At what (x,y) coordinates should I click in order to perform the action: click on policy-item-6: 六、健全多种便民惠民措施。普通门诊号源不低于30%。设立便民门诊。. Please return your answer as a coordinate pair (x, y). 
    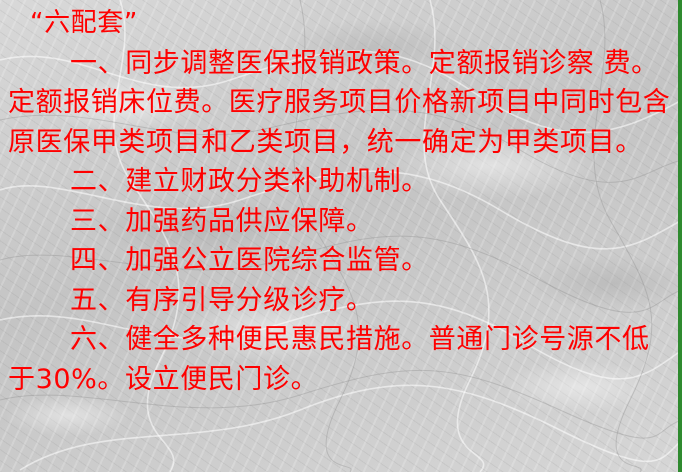
    Looking at the image, I should click on (329, 359).